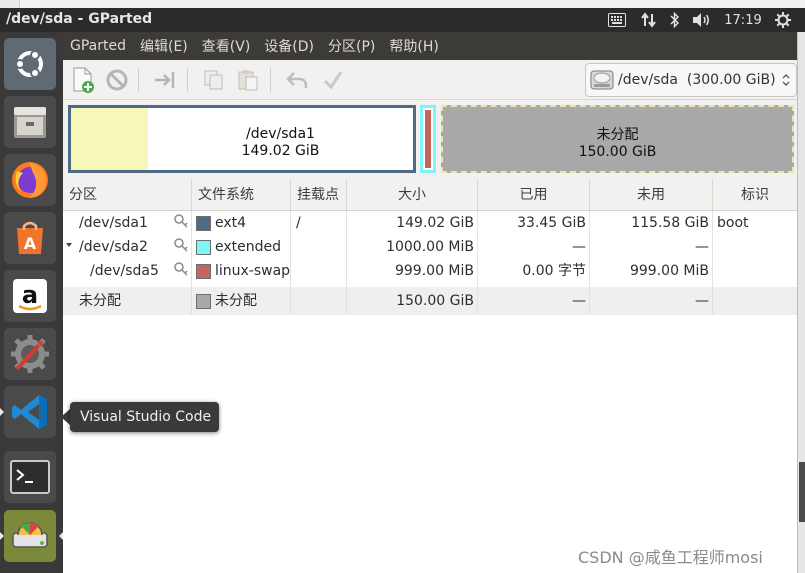 The height and width of the screenshot is (573, 805). I want to click on cell-filesystem: ext4, so click(231, 223).